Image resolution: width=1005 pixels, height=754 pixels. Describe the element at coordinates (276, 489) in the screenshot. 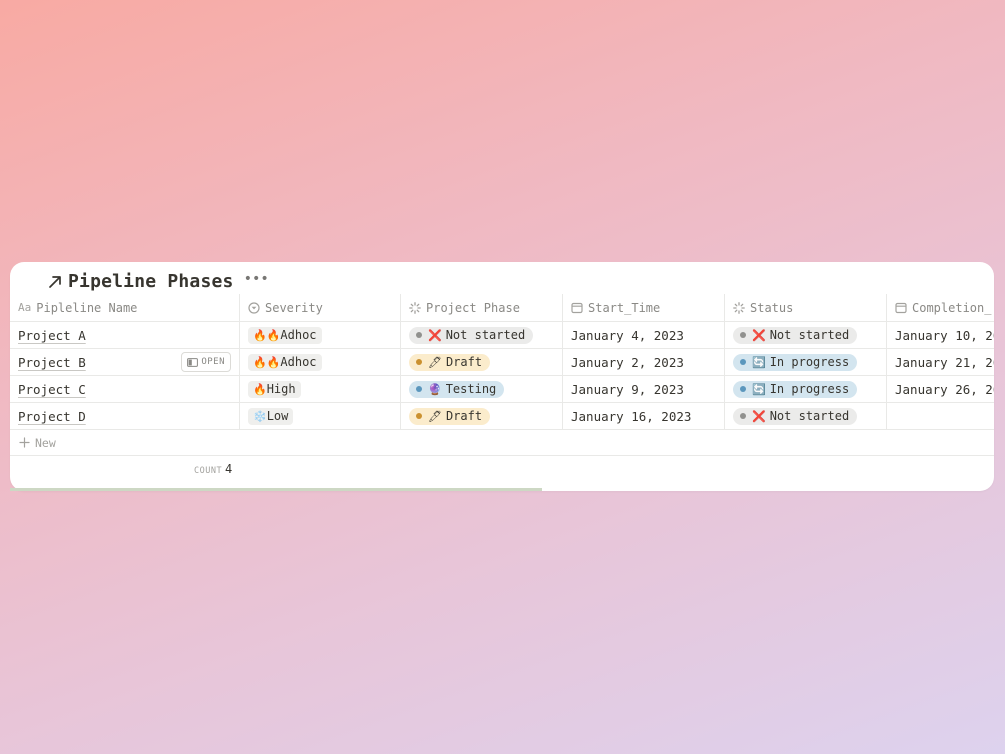

I see `horizontal-scrollbar` at that location.